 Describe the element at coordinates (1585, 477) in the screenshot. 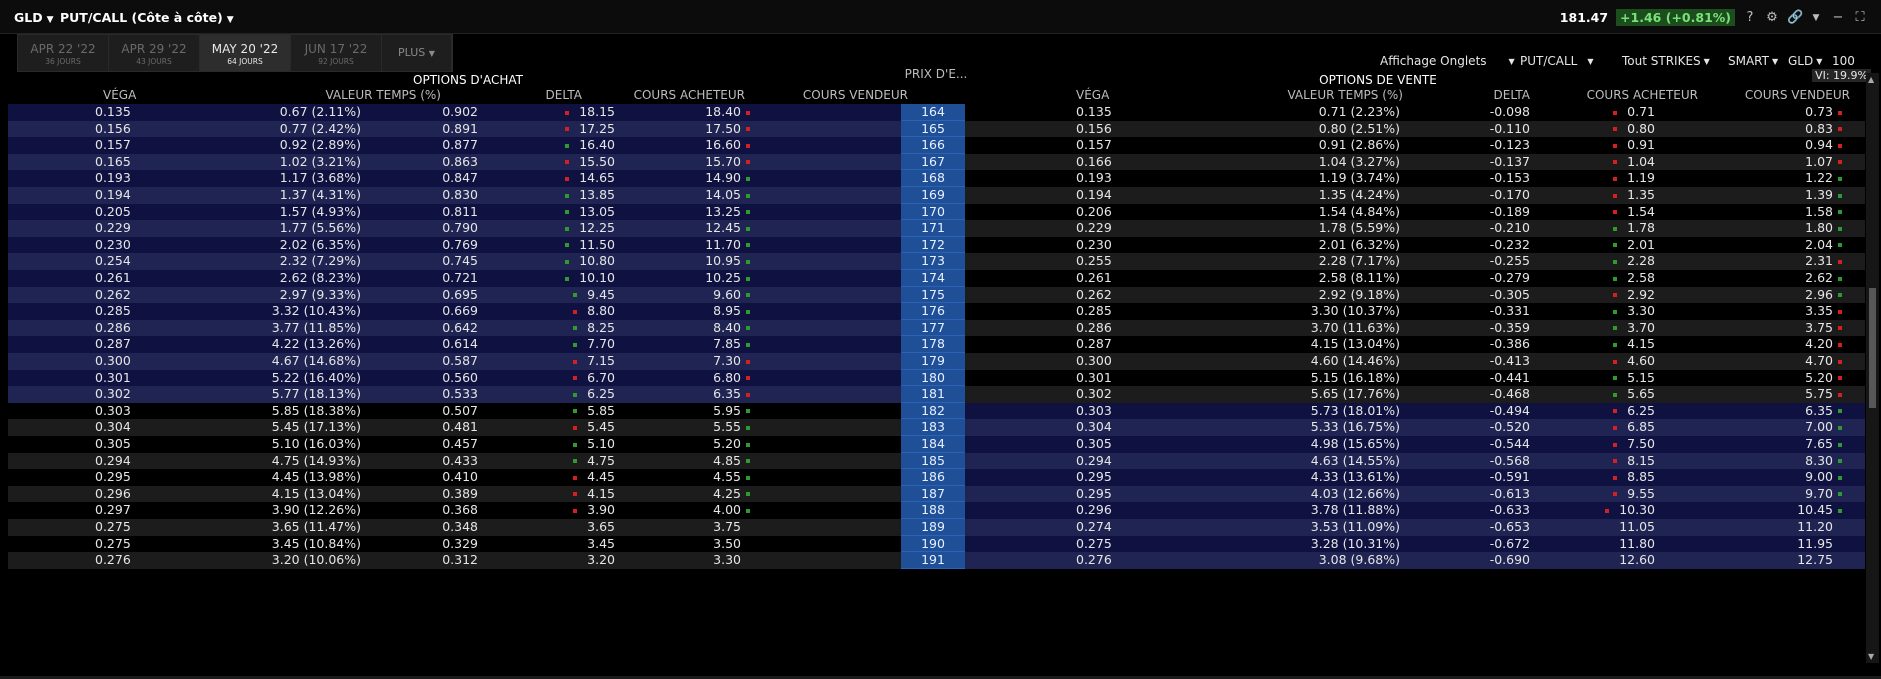

I see `put-bid-cell: 8.85` at that location.